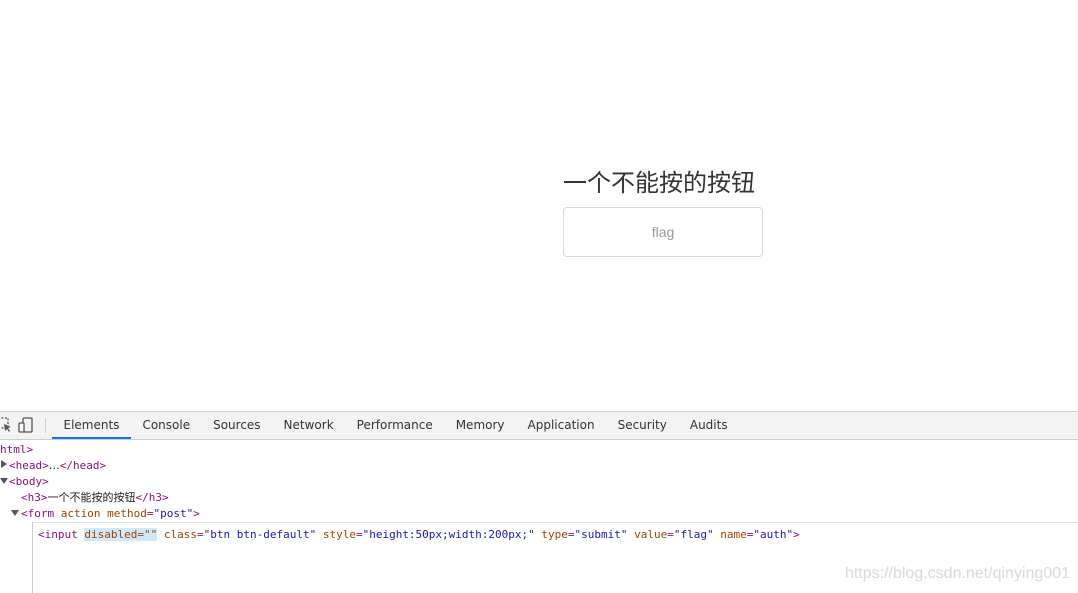 The height and width of the screenshot is (593, 1078). Describe the element at coordinates (152, 497) in the screenshot. I see `h3-close-tag: </h3>` at that location.